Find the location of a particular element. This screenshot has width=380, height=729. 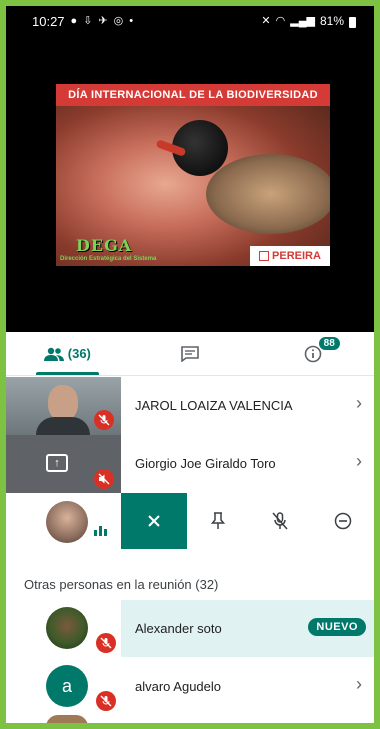

dega-subtitle: Dirección Estratégica del Sistema is located at coordinates (108, 259).